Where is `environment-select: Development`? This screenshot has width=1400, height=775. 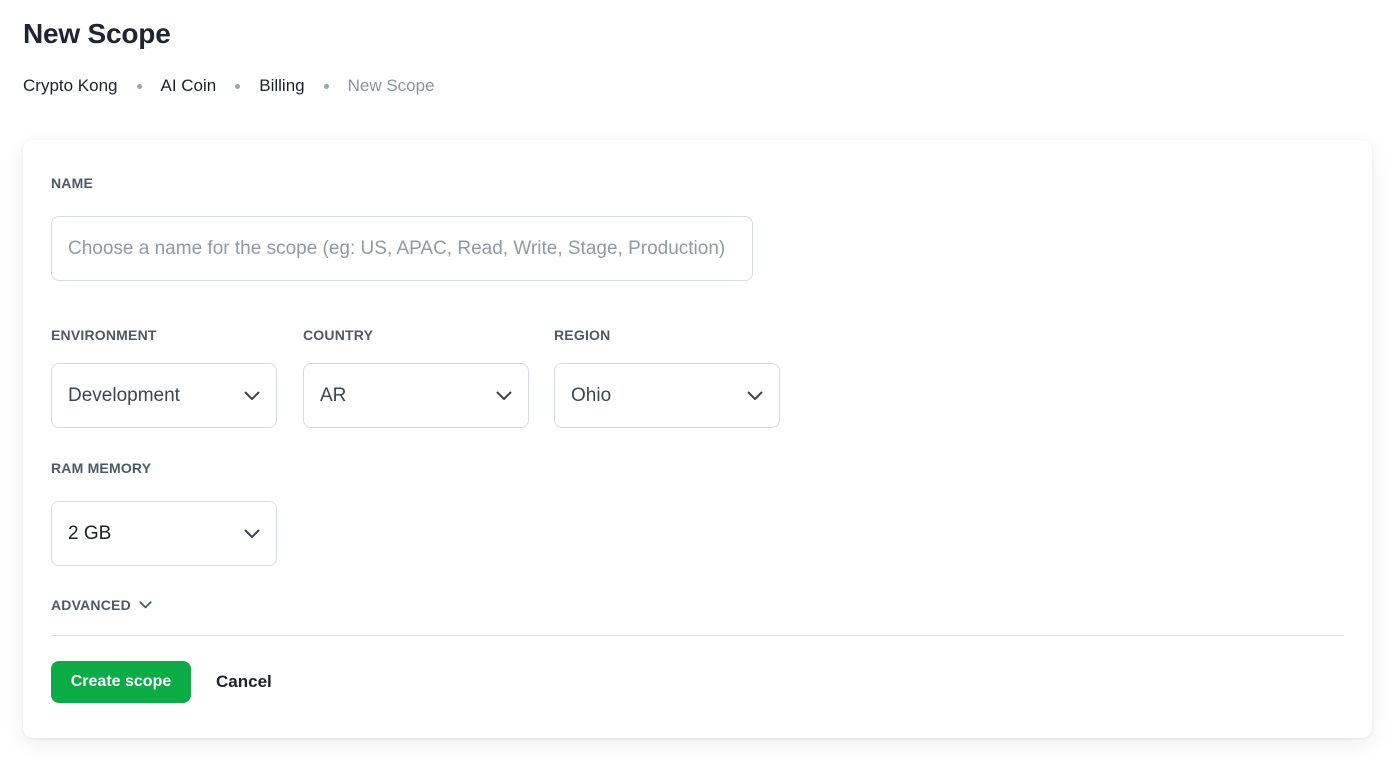
environment-select: Development is located at coordinates (164, 395).